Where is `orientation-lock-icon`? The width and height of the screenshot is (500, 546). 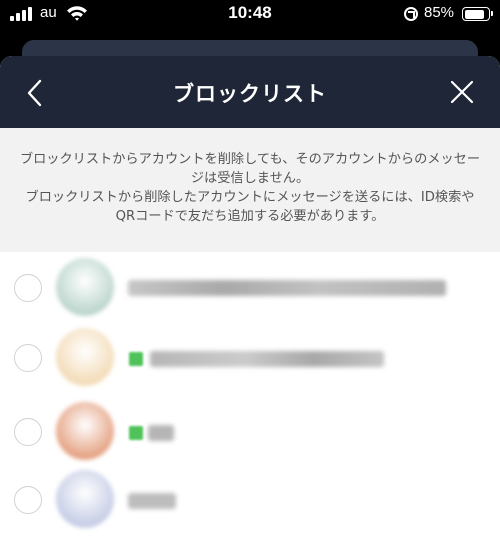
orientation-lock-icon is located at coordinates (411, 14).